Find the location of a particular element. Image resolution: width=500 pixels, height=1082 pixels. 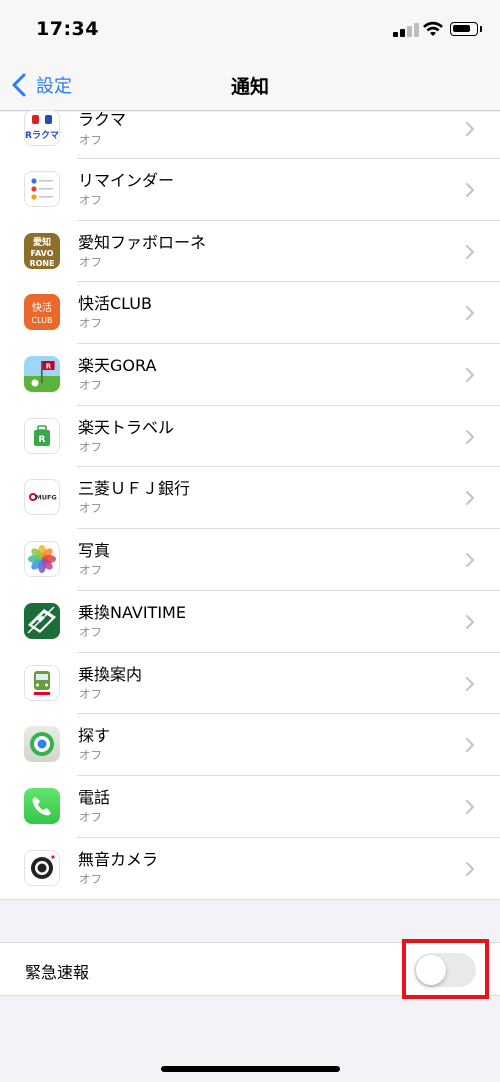

status-bar: 17:34 is located at coordinates (250, 30).